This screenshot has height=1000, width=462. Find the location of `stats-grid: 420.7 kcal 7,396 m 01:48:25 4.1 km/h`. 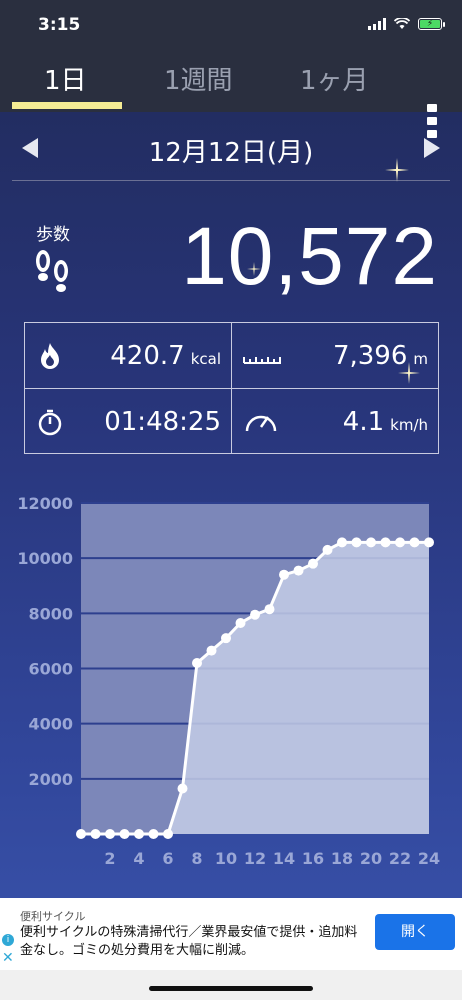

stats-grid: 420.7 kcal 7,396 m 01:48:25 4.1 km/h is located at coordinates (231, 388).